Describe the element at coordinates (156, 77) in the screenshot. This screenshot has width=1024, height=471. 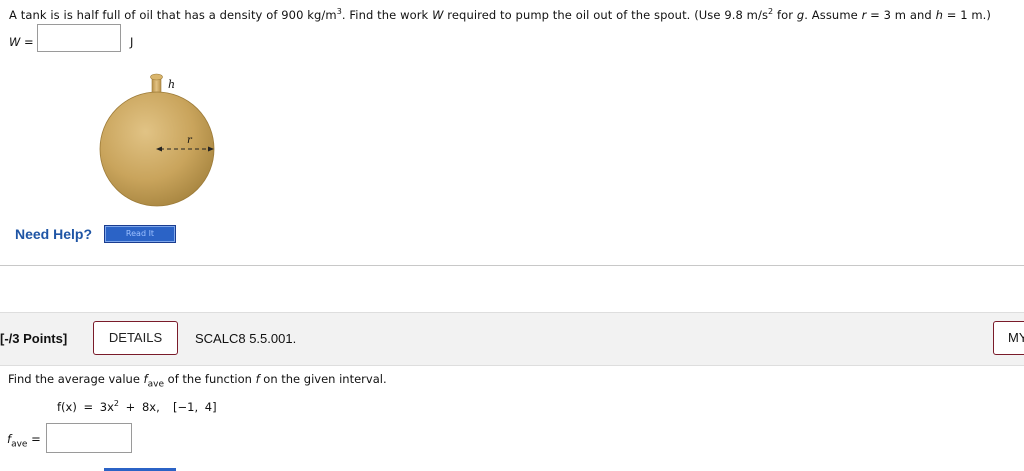
I see `tank-spout-rim` at that location.